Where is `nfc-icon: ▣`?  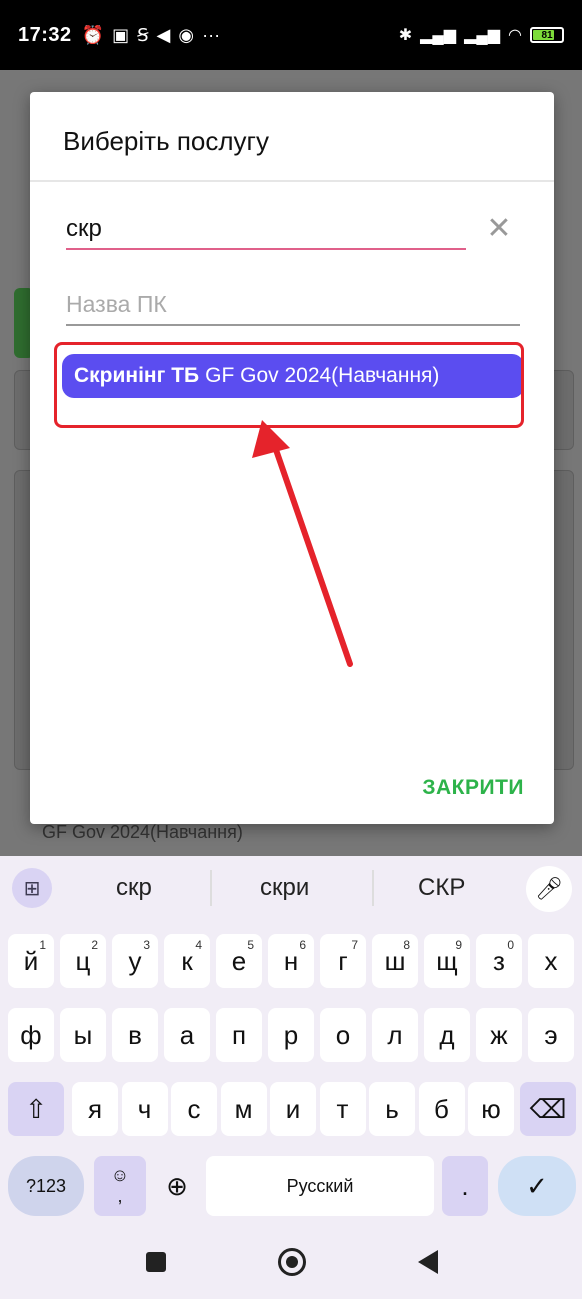
nfc-icon: ▣ is located at coordinates (121, 34).